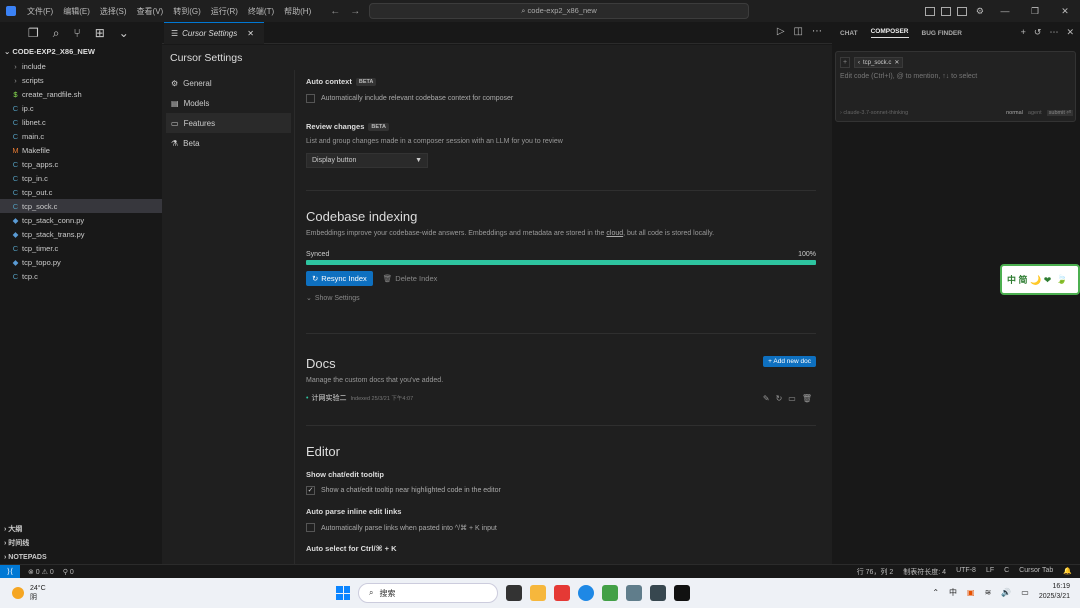 The image size is (1080, 608). What do you see at coordinates (1040, 279) in the screenshot?
I see `ime-floating-widget: 中 简 🌙 ❤ 🍃` at bounding box center [1040, 279].